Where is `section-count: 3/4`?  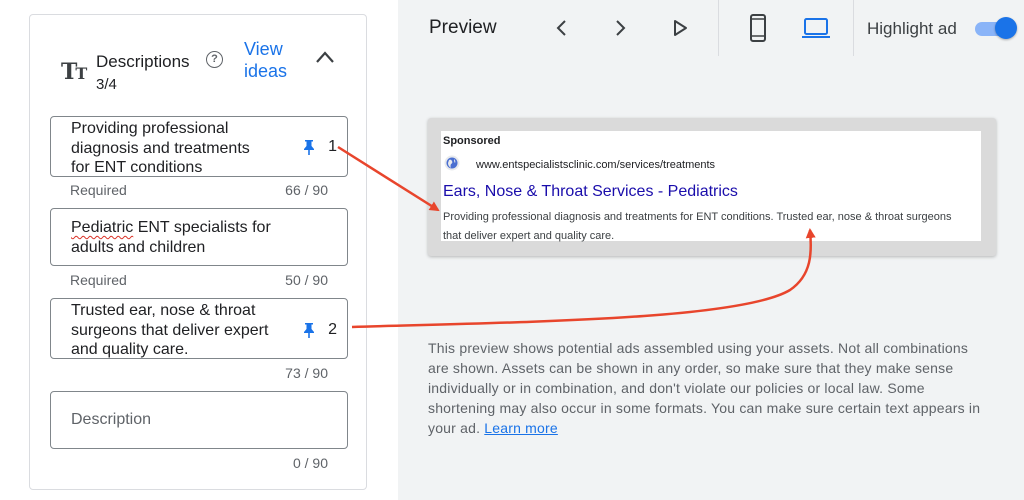
section-count: 3/4 is located at coordinates (106, 84).